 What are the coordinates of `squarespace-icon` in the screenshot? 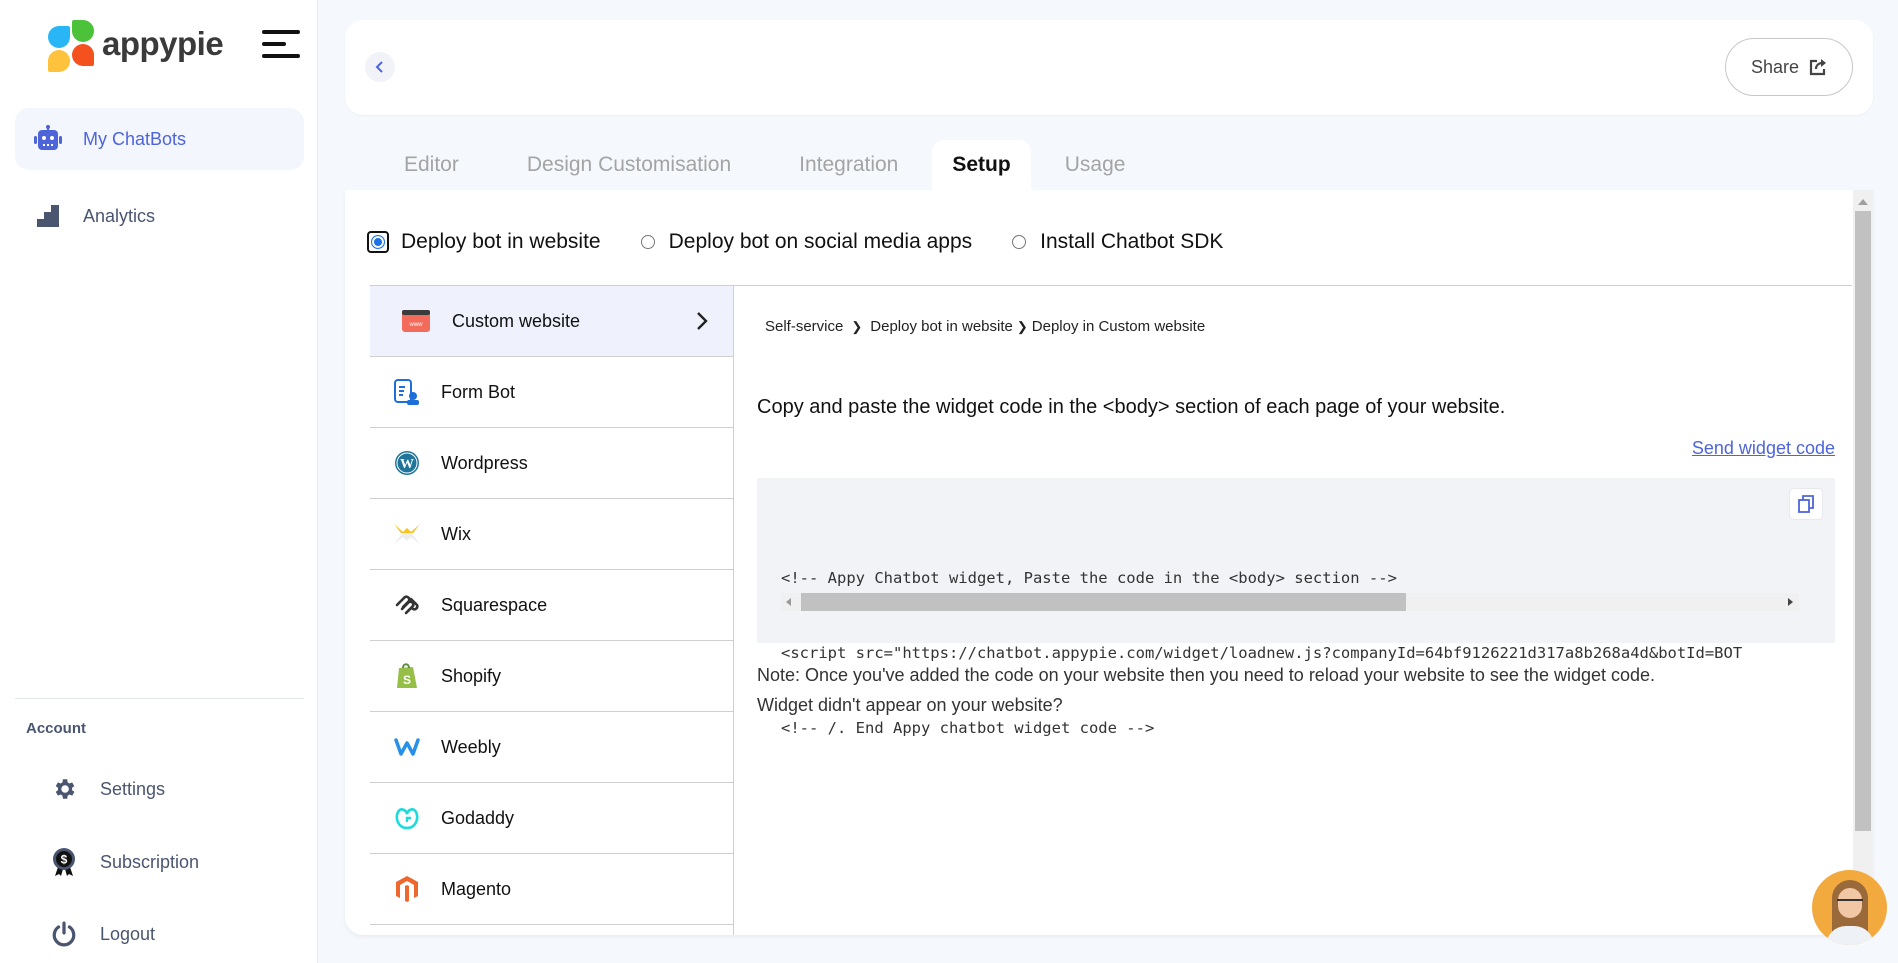 It's located at (407, 605).